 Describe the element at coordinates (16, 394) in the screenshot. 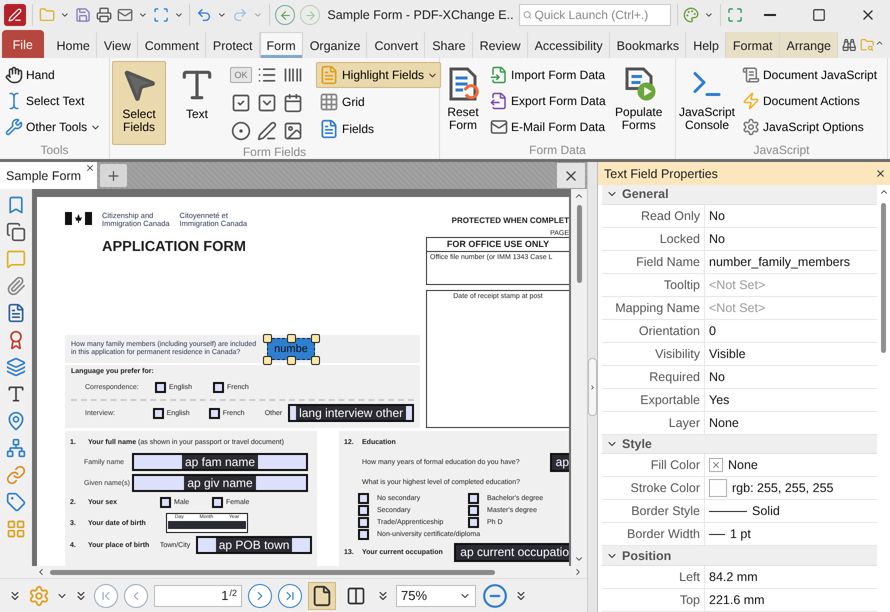

I see `text-icon` at that location.